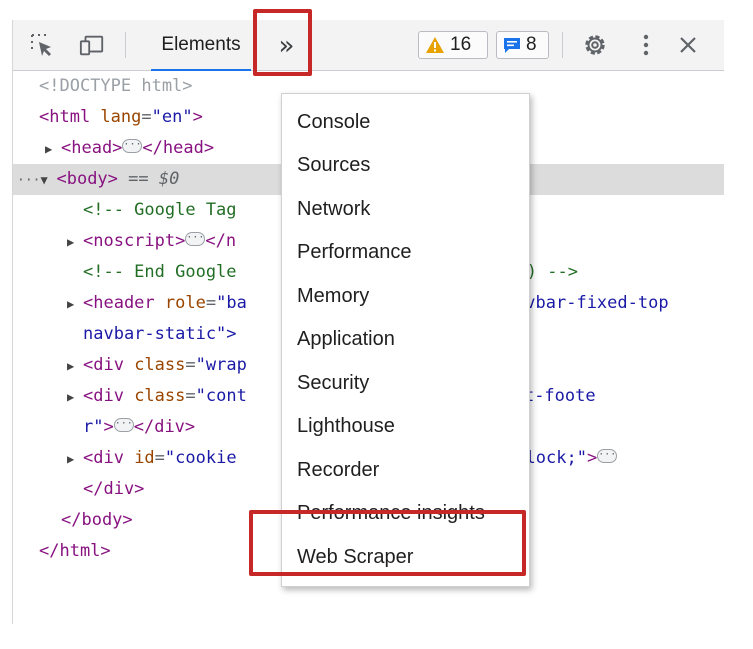  Describe the element at coordinates (48, 180) in the screenshot. I see `collapse-triangle-icon: ▼` at that location.